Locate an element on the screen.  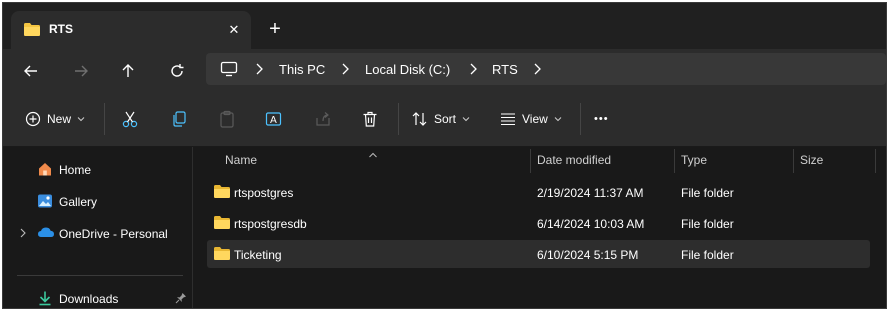
home-icon is located at coordinates (45, 170).